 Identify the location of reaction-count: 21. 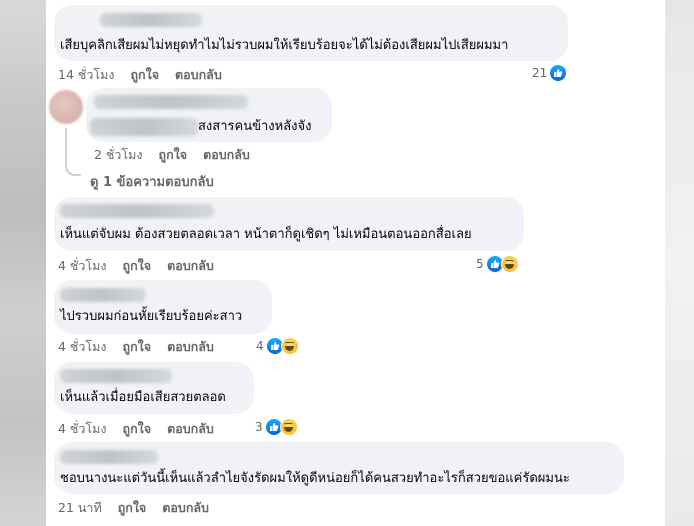
(540, 73).